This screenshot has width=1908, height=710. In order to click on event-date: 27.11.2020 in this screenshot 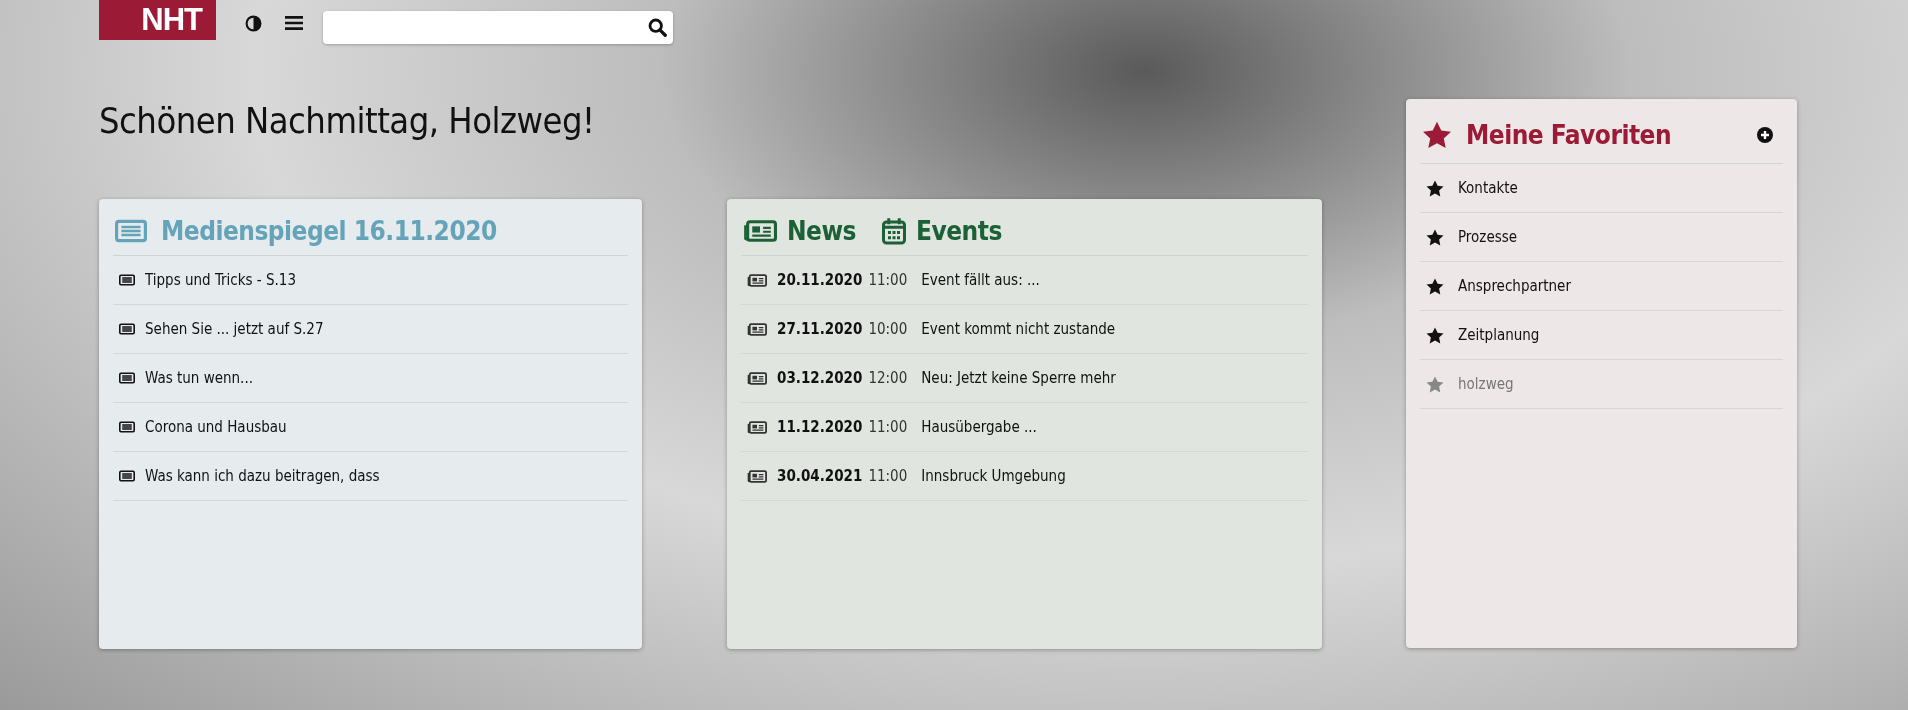, I will do `click(820, 329)`.